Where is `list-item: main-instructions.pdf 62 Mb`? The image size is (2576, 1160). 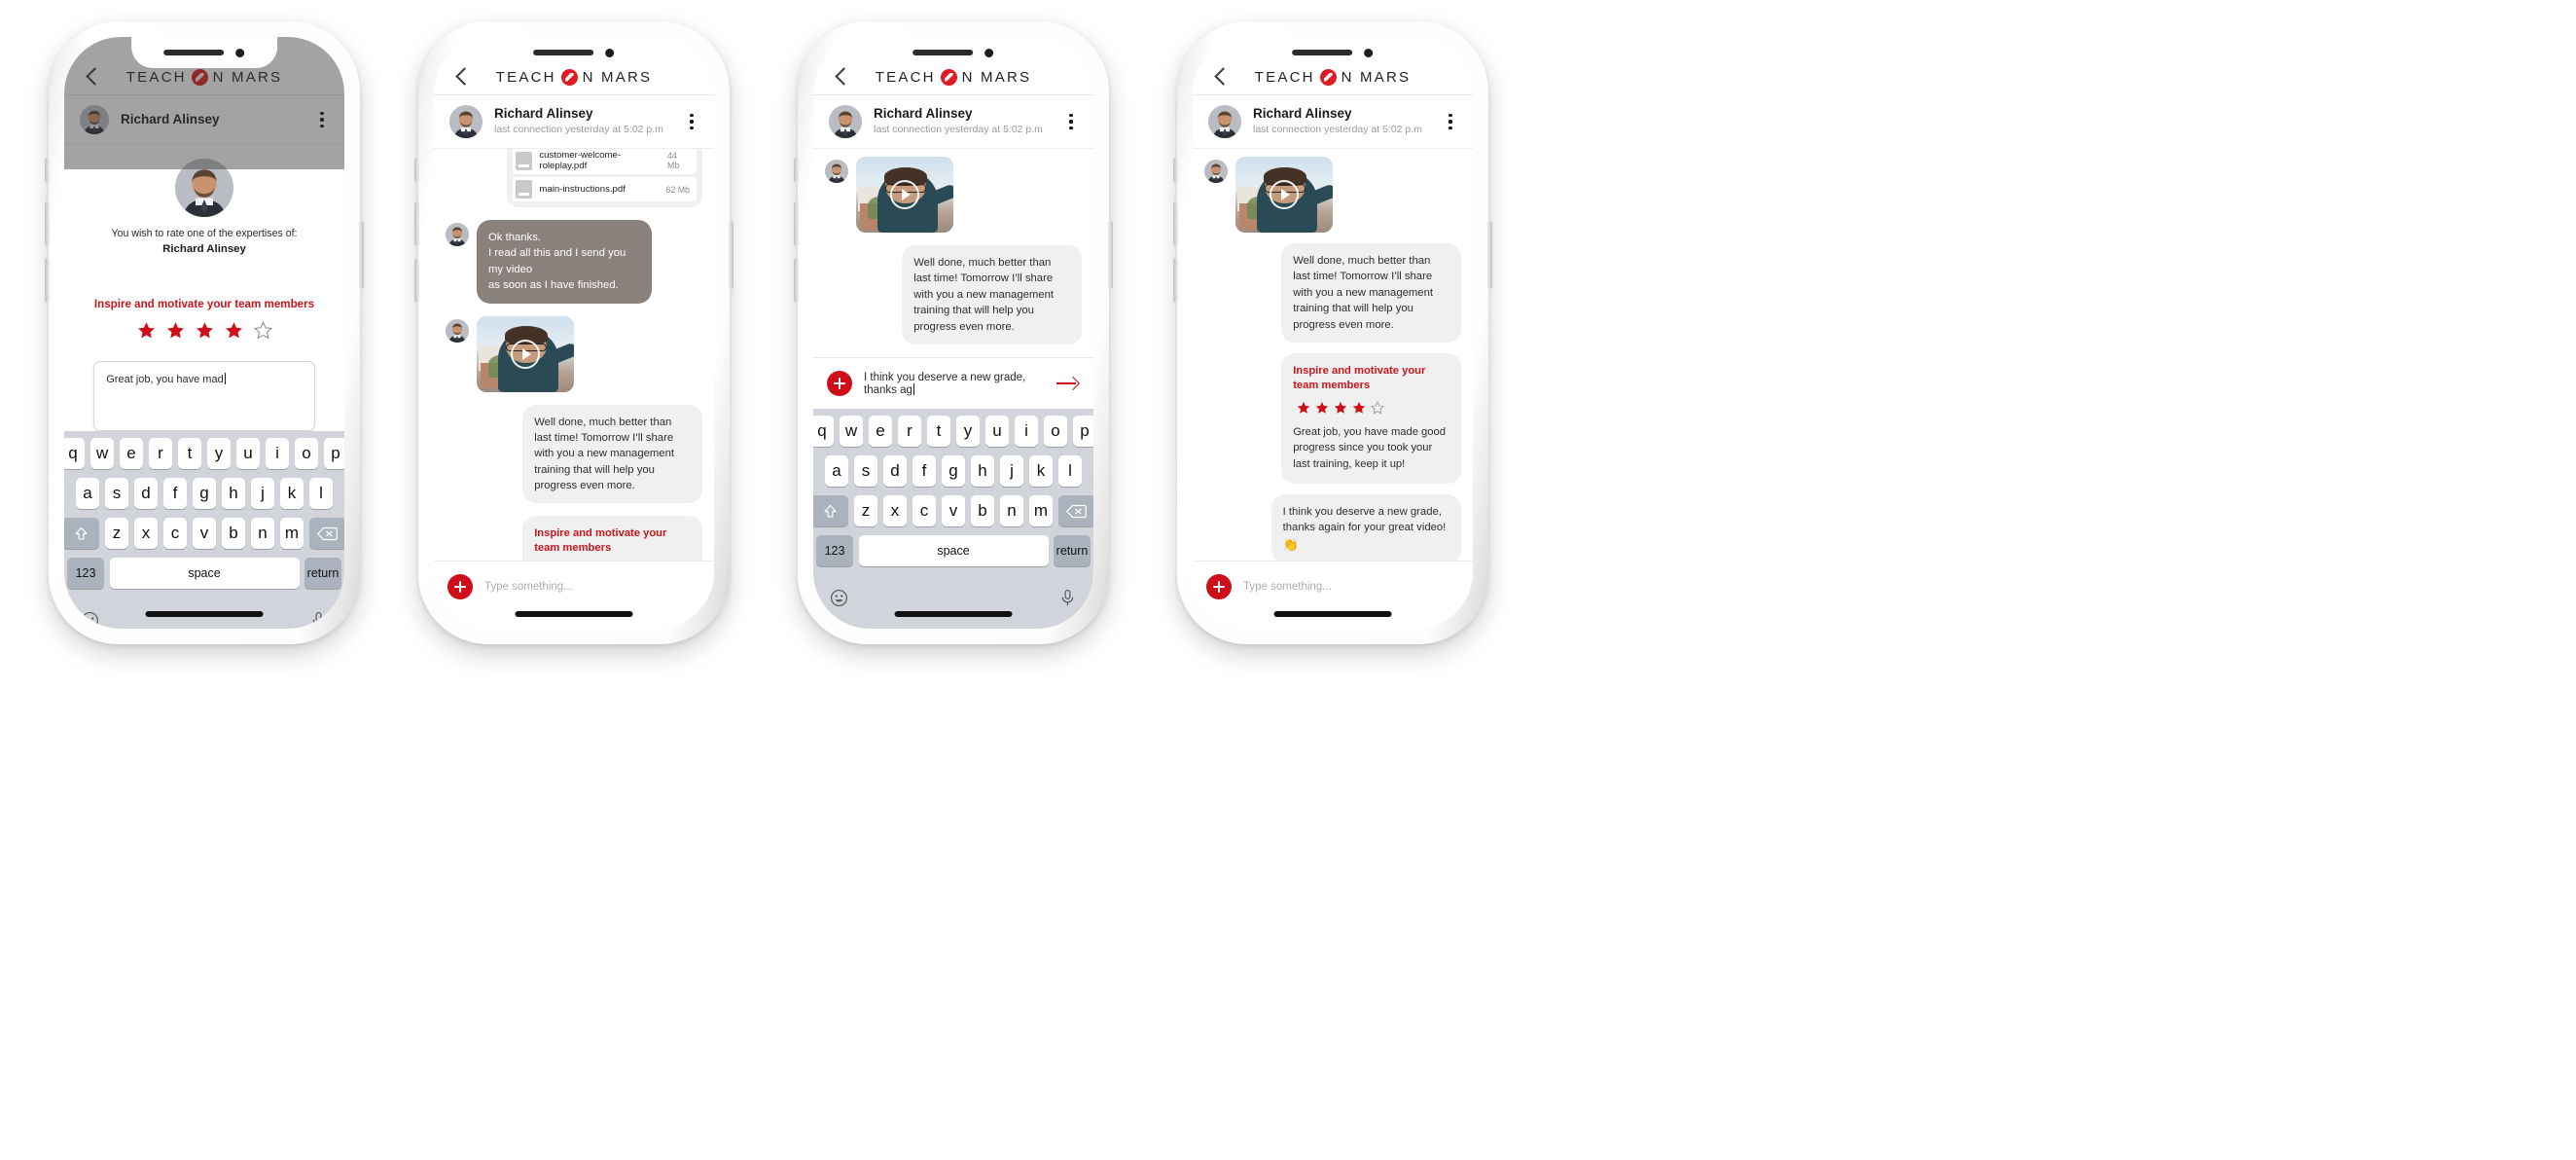
list-item: main-instructions.pdf 62 Mb is located at coordinates (605, 189).